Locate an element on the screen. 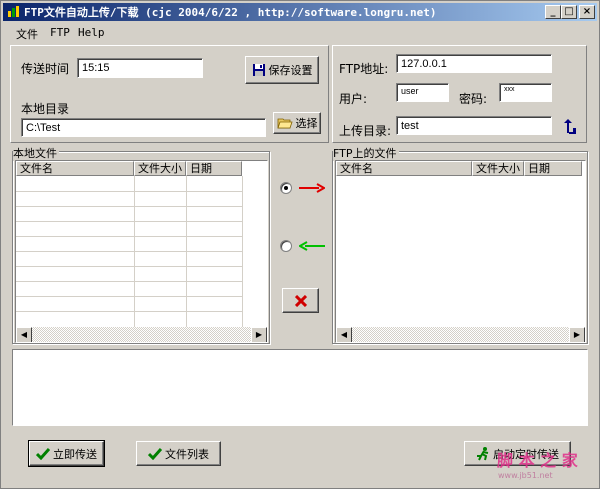 The height and width of the screenshot is (489, 600). menu-bar: 文件 FTP Help is located at coordinates (300, 32).